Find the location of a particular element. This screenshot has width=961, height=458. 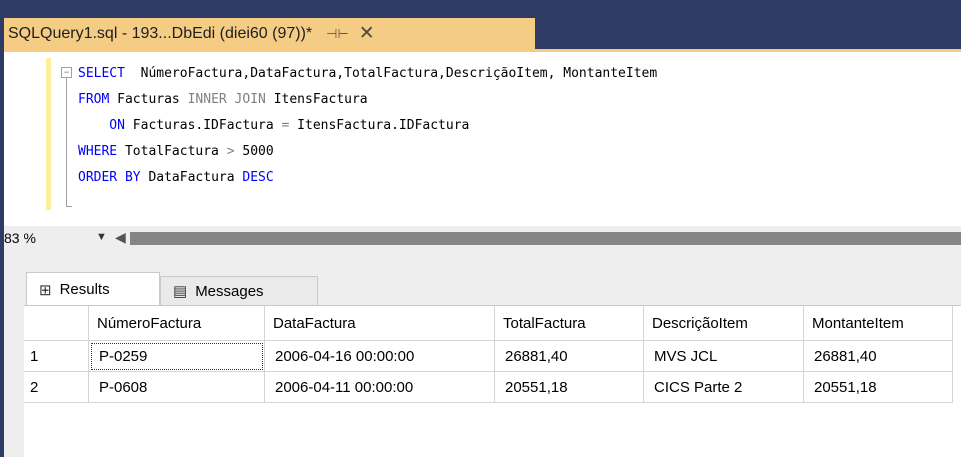

code-line: WHERE TotalFactura > 5000 is located at coordinates (176, 152).